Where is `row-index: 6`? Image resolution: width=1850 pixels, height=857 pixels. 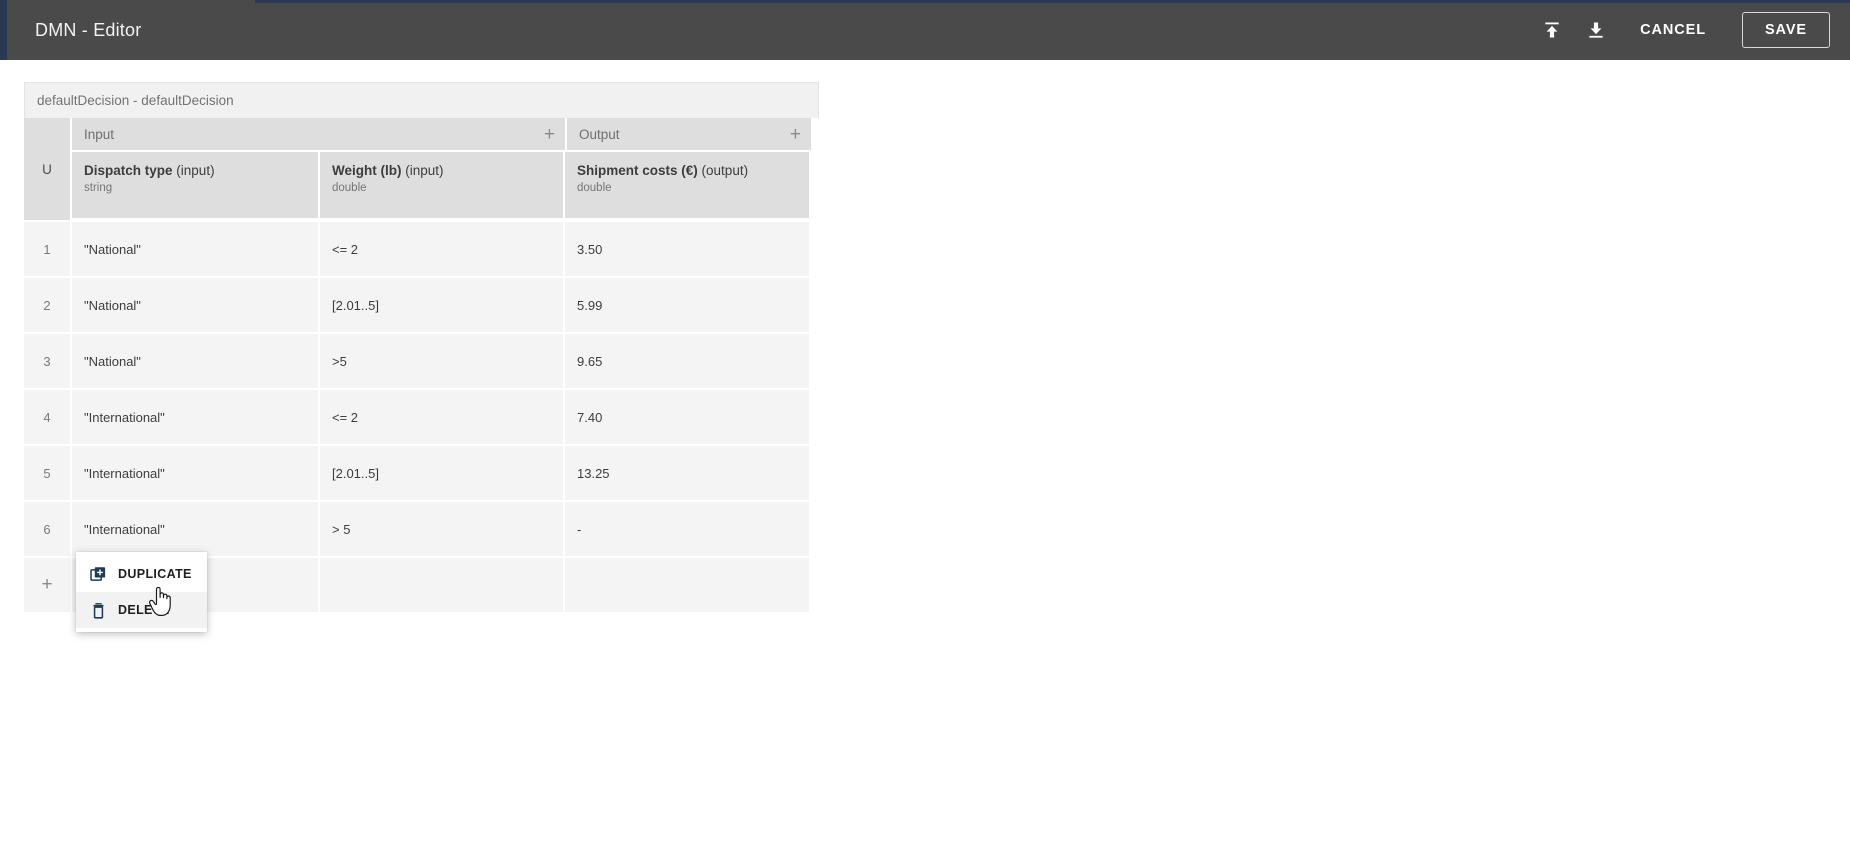
row-index: 6 is located at coordinates (48, 530).